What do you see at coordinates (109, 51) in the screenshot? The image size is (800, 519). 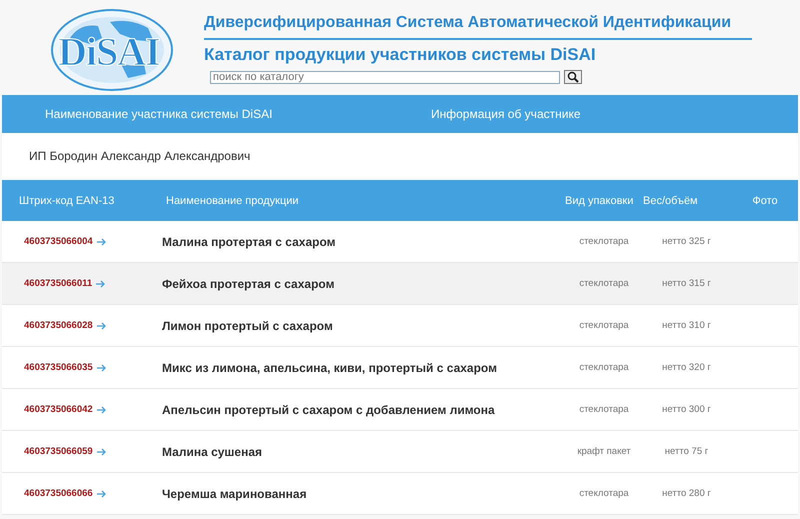 I see `logo-text: DiSAI` at bounding box center [109, 51].